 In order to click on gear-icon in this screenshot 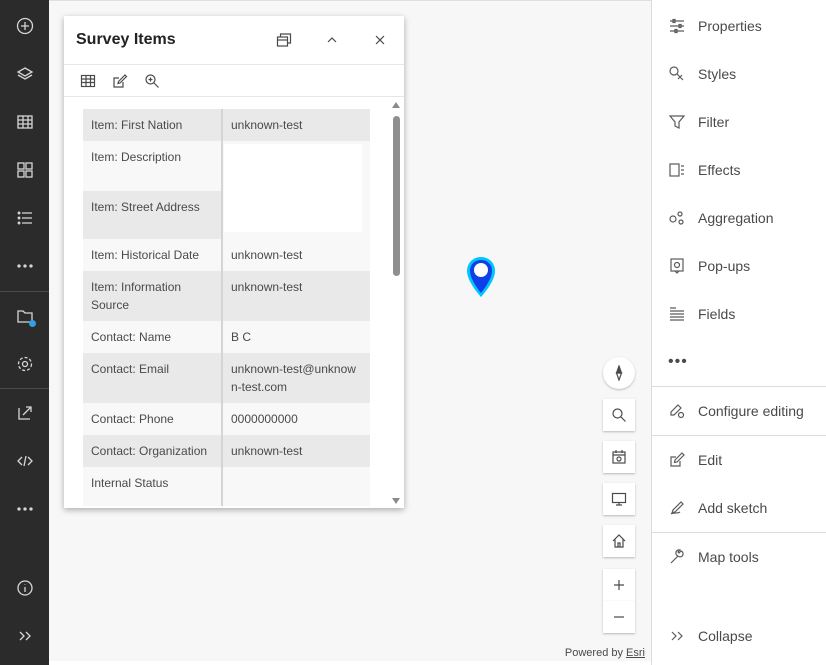, I will do `click(24, 364)`.